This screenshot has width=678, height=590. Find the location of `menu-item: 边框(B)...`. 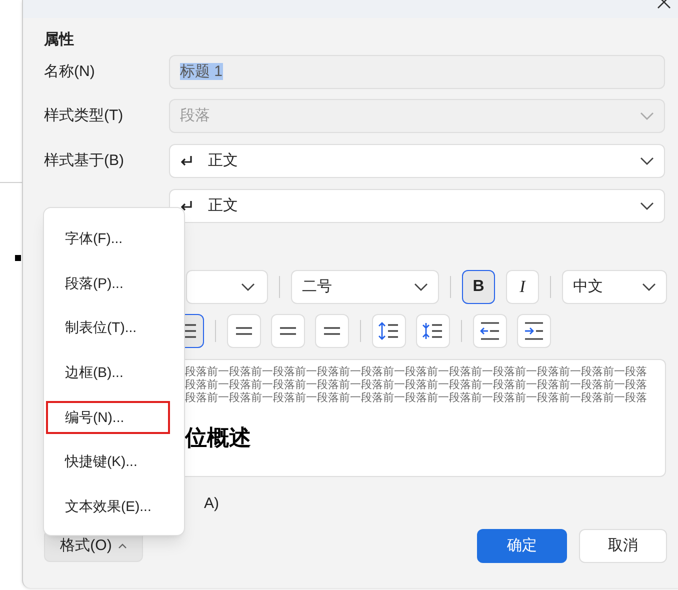

menu-item: 边框(B)... is located at coordinates (108, 372).